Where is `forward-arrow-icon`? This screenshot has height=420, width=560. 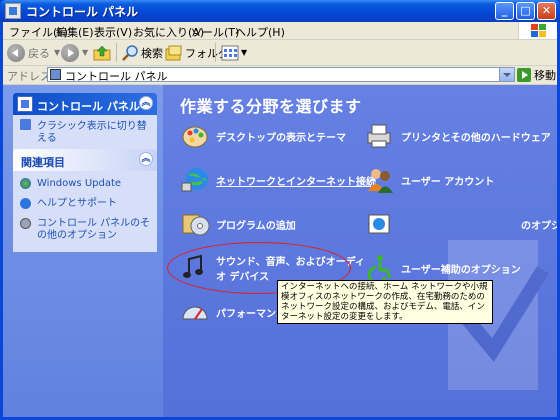
forward-arrow-icon is located at coordinates (70, 52).